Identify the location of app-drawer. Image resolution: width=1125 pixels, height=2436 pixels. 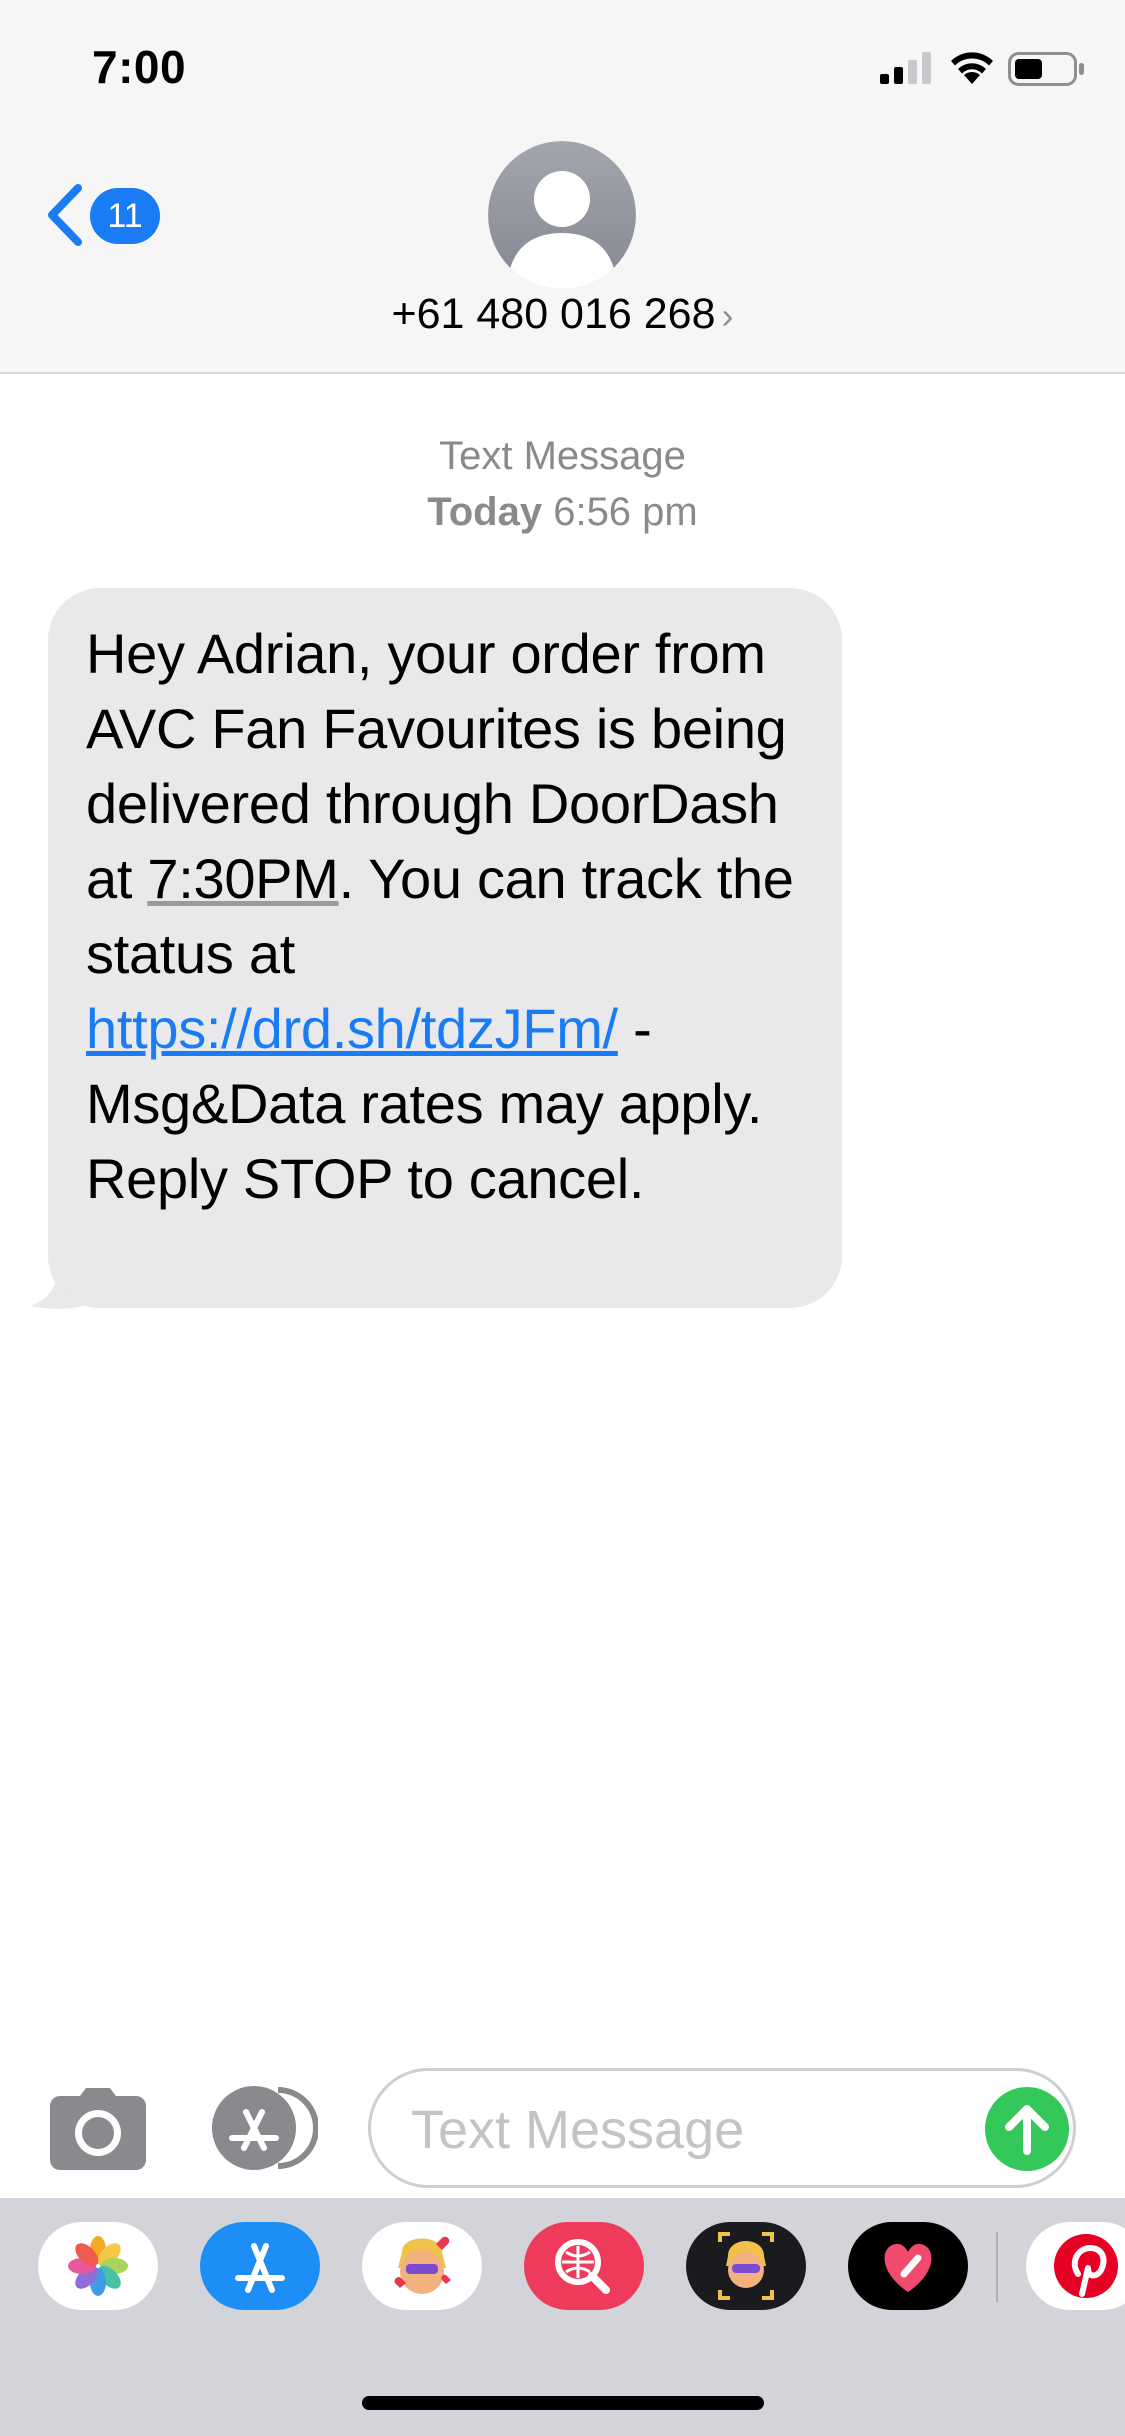
(562, 2317).